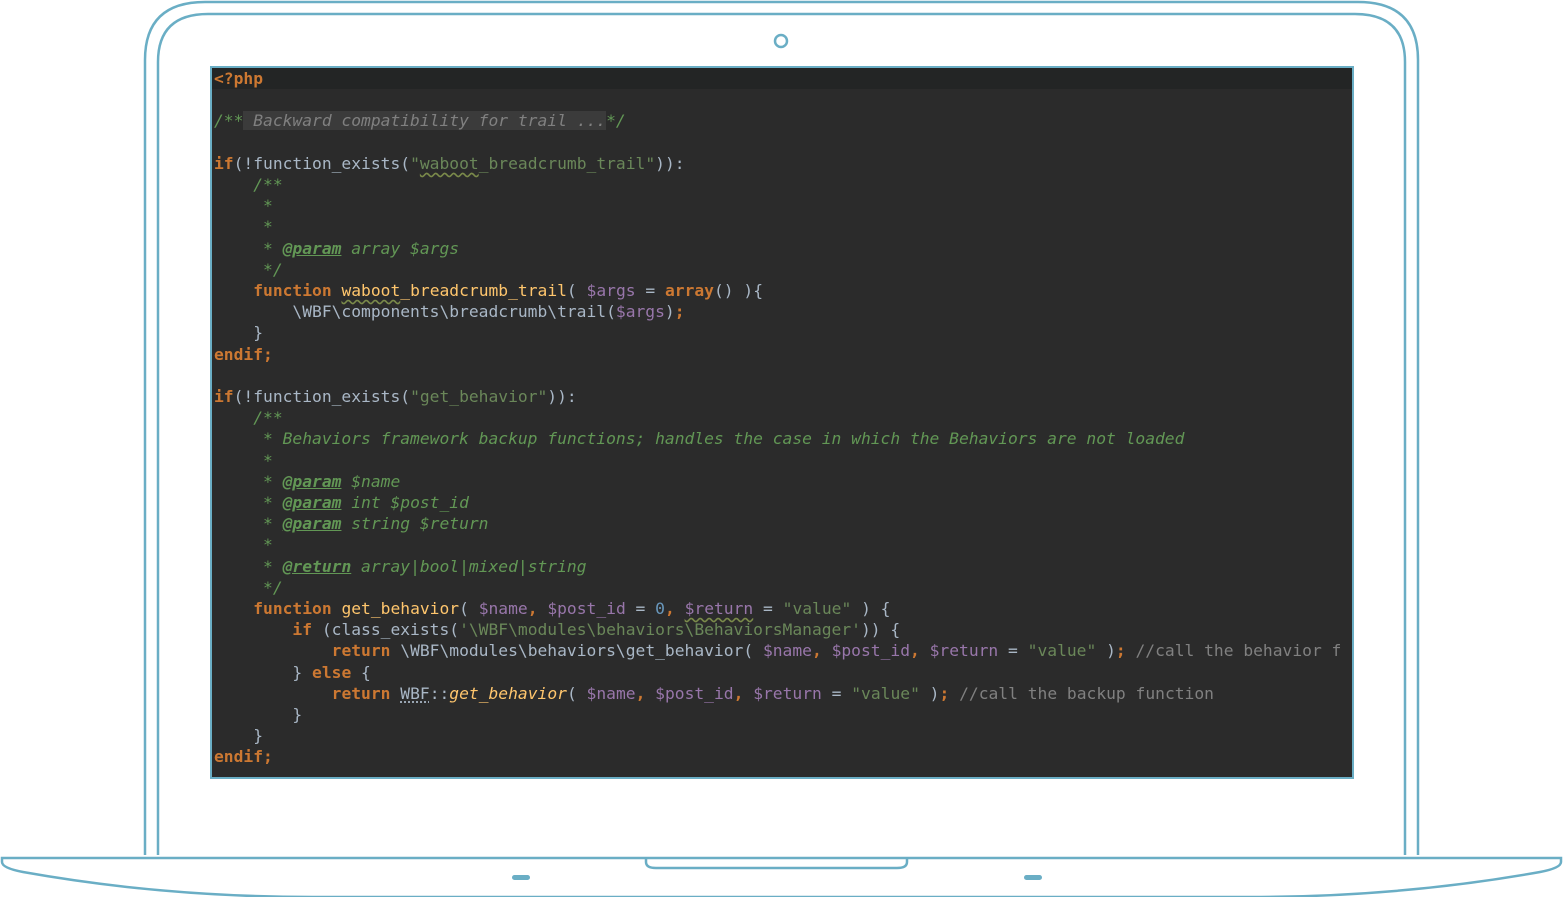 The height and width of the screenshot is (897, 1563). I want to click on code-token: )):, so click(670, 163).